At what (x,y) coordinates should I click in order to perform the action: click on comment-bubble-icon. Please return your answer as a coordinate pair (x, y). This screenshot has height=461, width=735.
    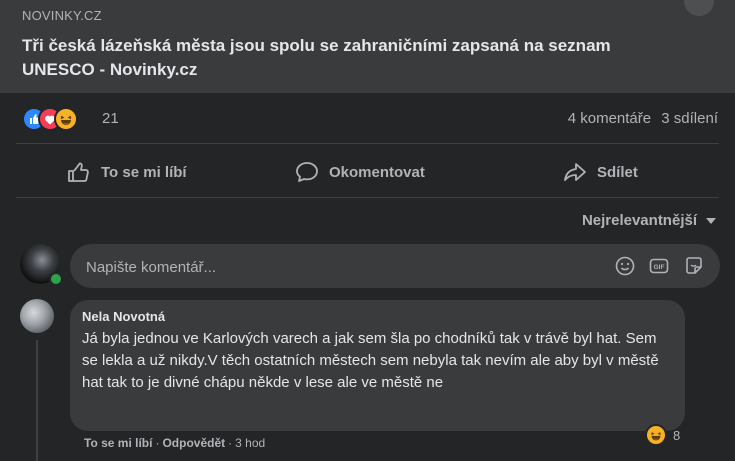
    Looking at the image, I should click on (307, 172).